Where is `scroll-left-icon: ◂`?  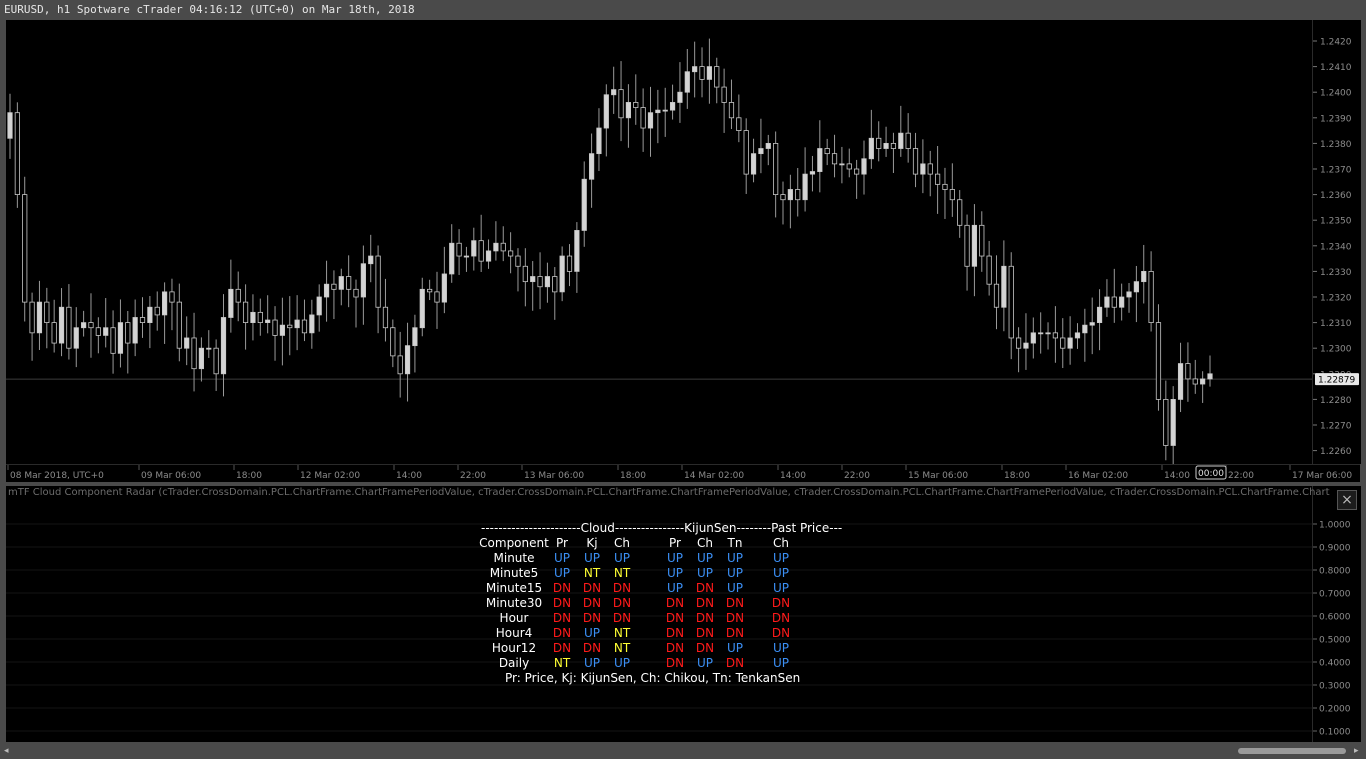
scroll-left-icon: ◂ is located at coordinates (6, 751).